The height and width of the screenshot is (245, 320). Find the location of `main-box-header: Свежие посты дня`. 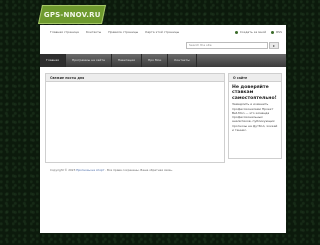

main-box-header: Свежие посты дня is located at coordinates (135, 78).